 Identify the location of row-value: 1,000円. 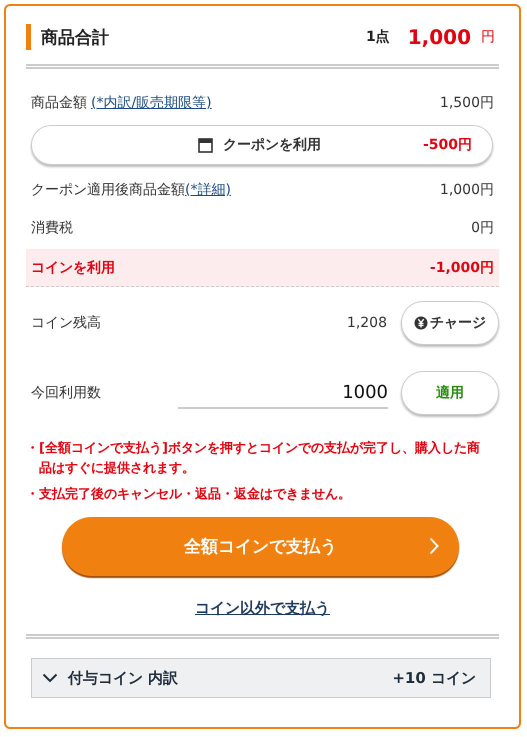
(467, 190).